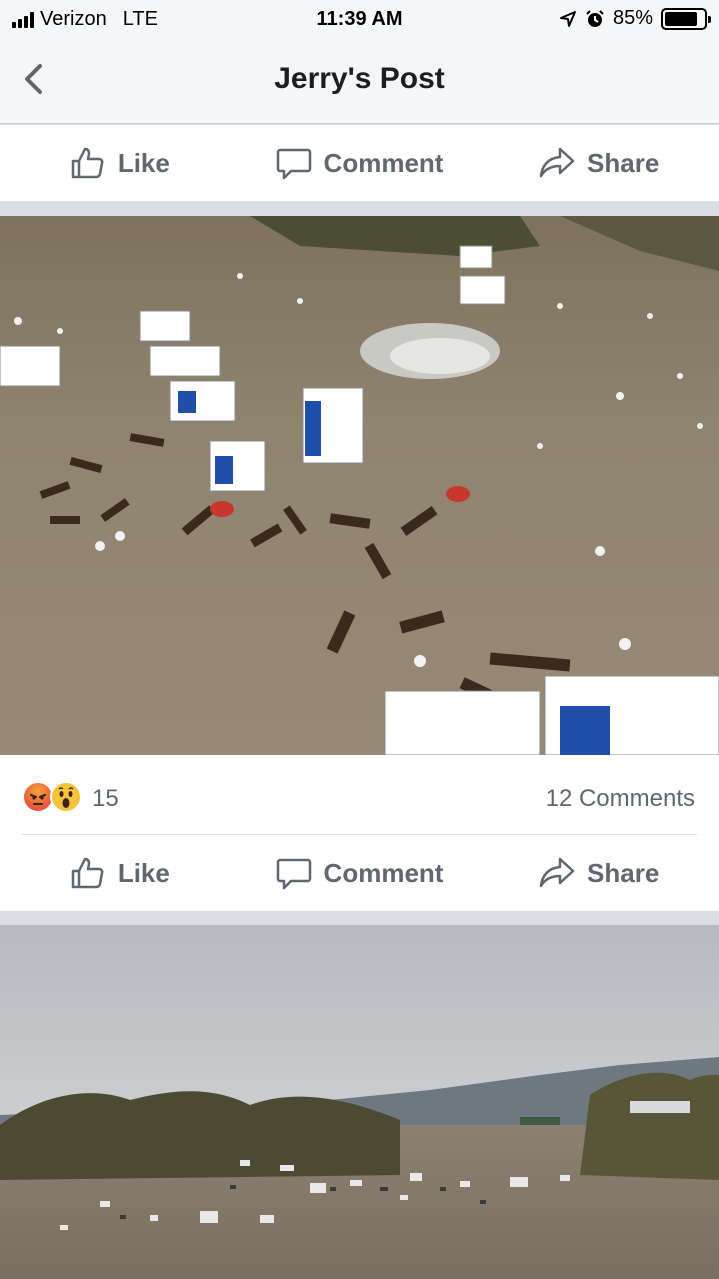 This screenshot has width=719, height=1279. I want to click on comment-count-link: 12 Comments, so click(620, 799).